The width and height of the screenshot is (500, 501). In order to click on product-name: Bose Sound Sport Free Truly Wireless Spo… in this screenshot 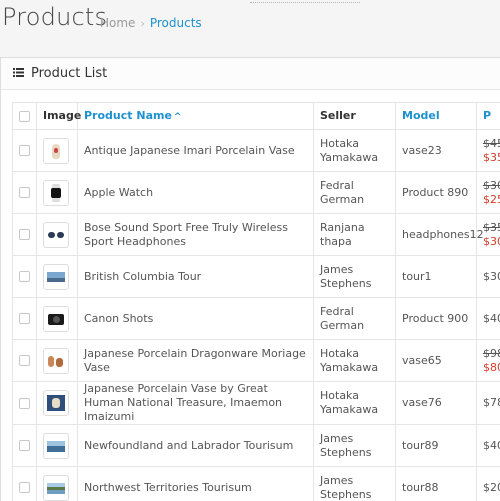, I will do `click(196, 235)`.